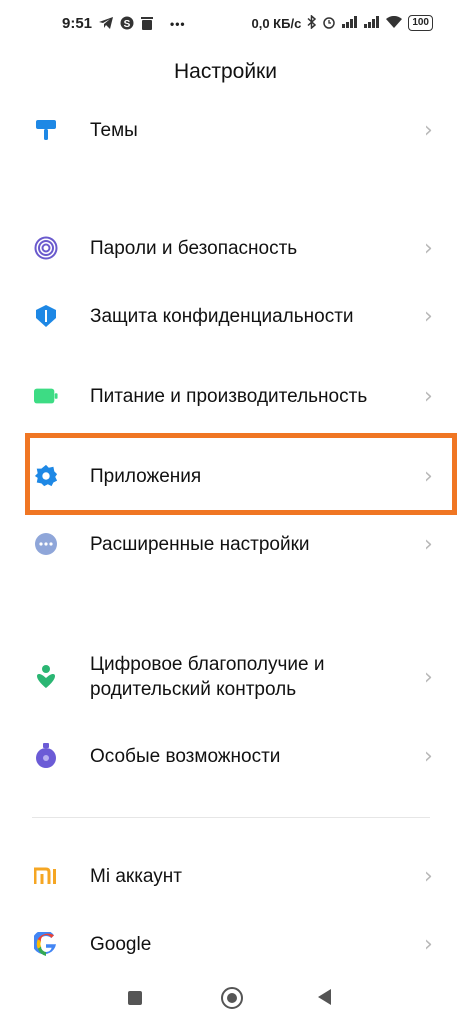  Describe the element at coordinates (230, 876) in the screenshot. I see `settings-item-mi-account: Mi аккаунт ›` at that location.